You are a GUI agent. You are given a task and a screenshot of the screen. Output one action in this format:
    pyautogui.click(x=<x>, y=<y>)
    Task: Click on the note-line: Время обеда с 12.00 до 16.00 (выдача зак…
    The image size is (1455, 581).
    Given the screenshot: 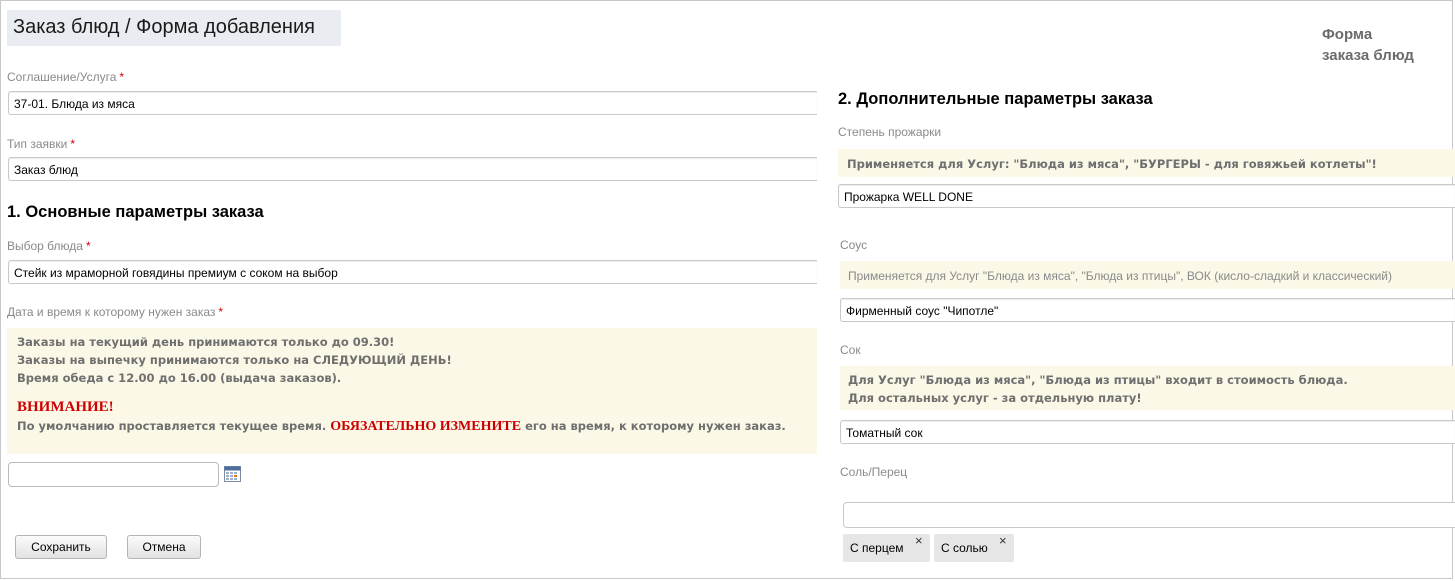 What is the action you would take?
    pyautogui.click(x=179, y=378)
    